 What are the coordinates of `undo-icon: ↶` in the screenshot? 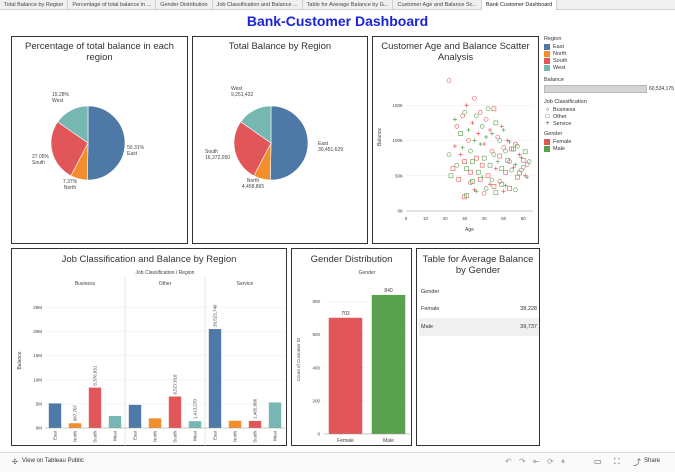 It's located at (508, 461).